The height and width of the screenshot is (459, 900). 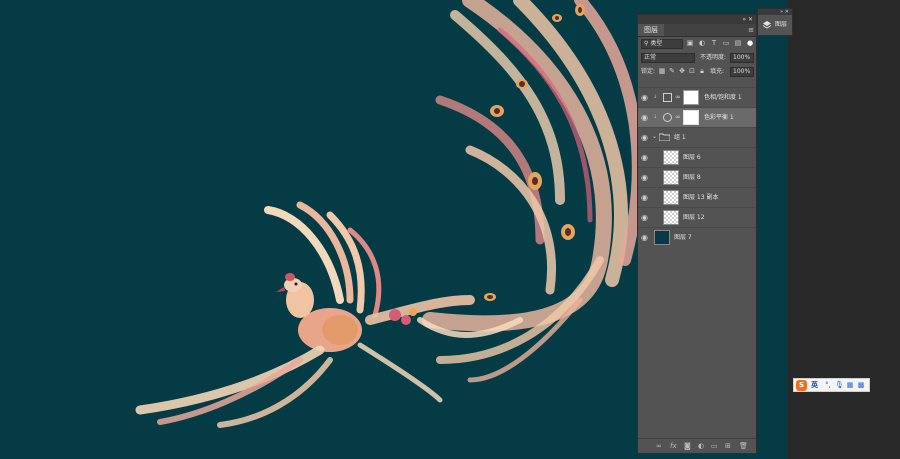 I want to click on collapsed-layers-dock: » ✕ 图层, so click(x=775, y=22).